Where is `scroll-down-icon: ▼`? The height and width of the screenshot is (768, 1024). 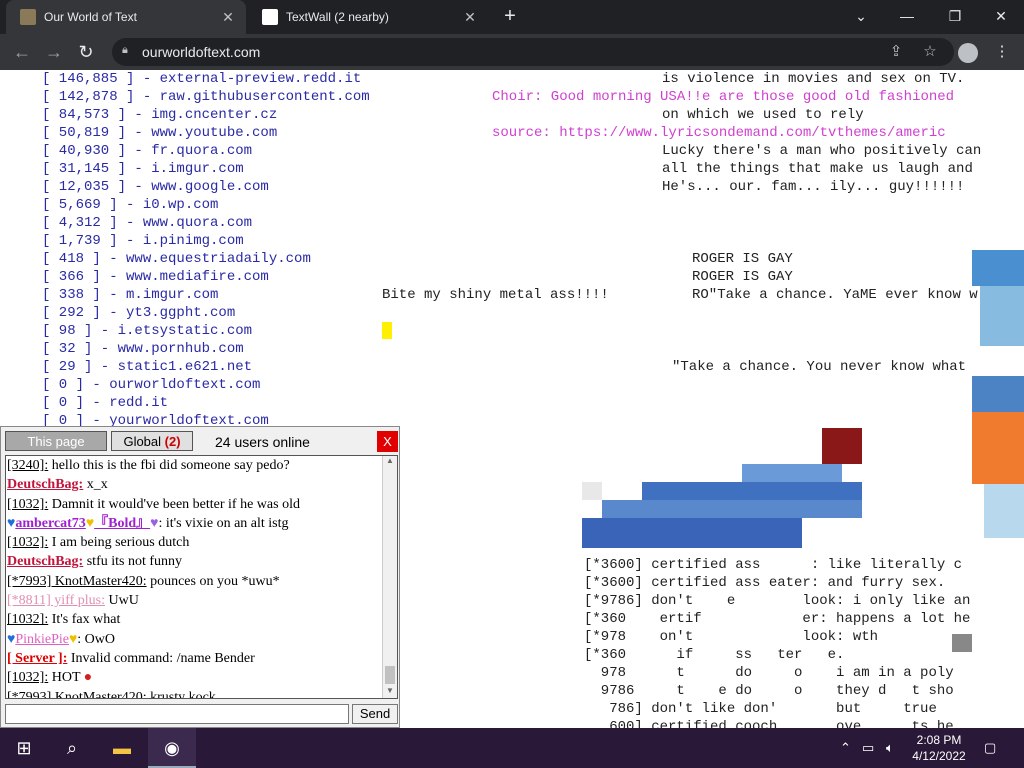
scroll-down-icon: ▼ is located at coordinates (390, 692).